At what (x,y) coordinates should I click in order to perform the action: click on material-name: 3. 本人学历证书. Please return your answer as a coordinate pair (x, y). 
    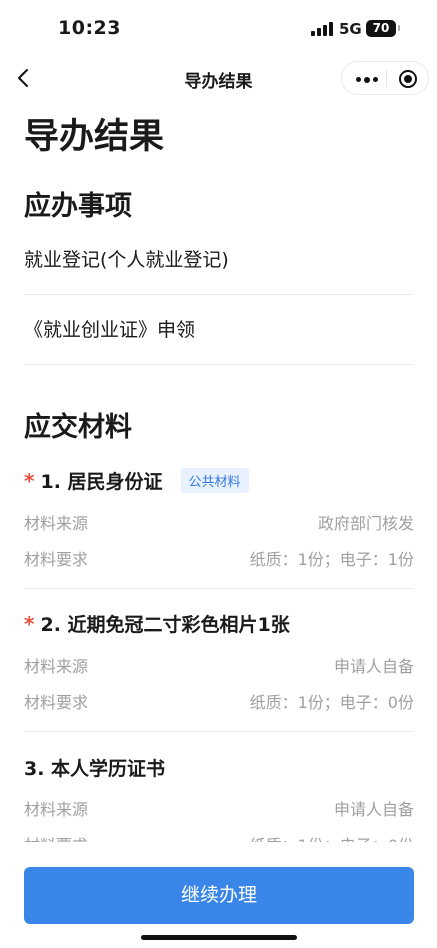
    Looking at the image, I should click on (95, 769).